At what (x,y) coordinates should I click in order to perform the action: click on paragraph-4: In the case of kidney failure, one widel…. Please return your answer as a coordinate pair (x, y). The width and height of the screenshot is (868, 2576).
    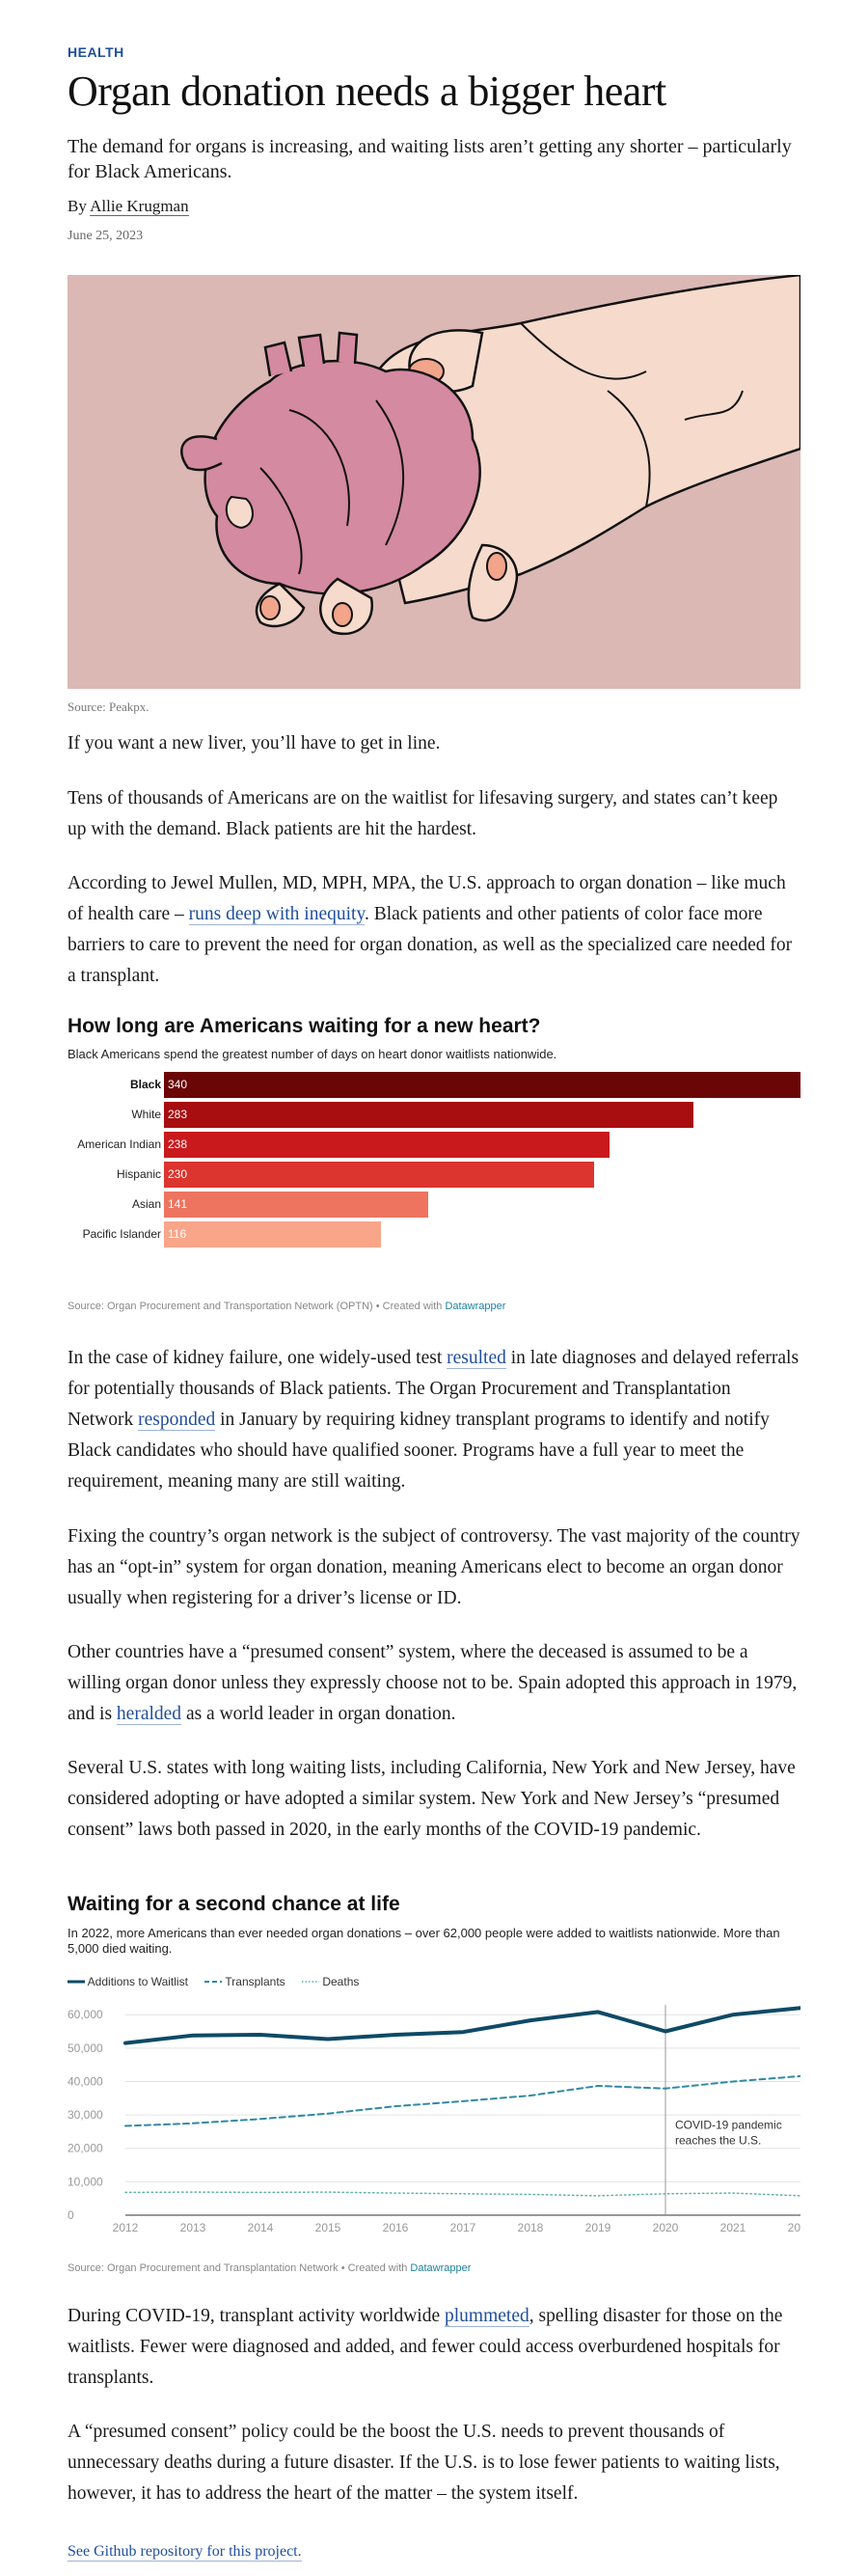
    Looking at the image, I should click on (434, 1420).